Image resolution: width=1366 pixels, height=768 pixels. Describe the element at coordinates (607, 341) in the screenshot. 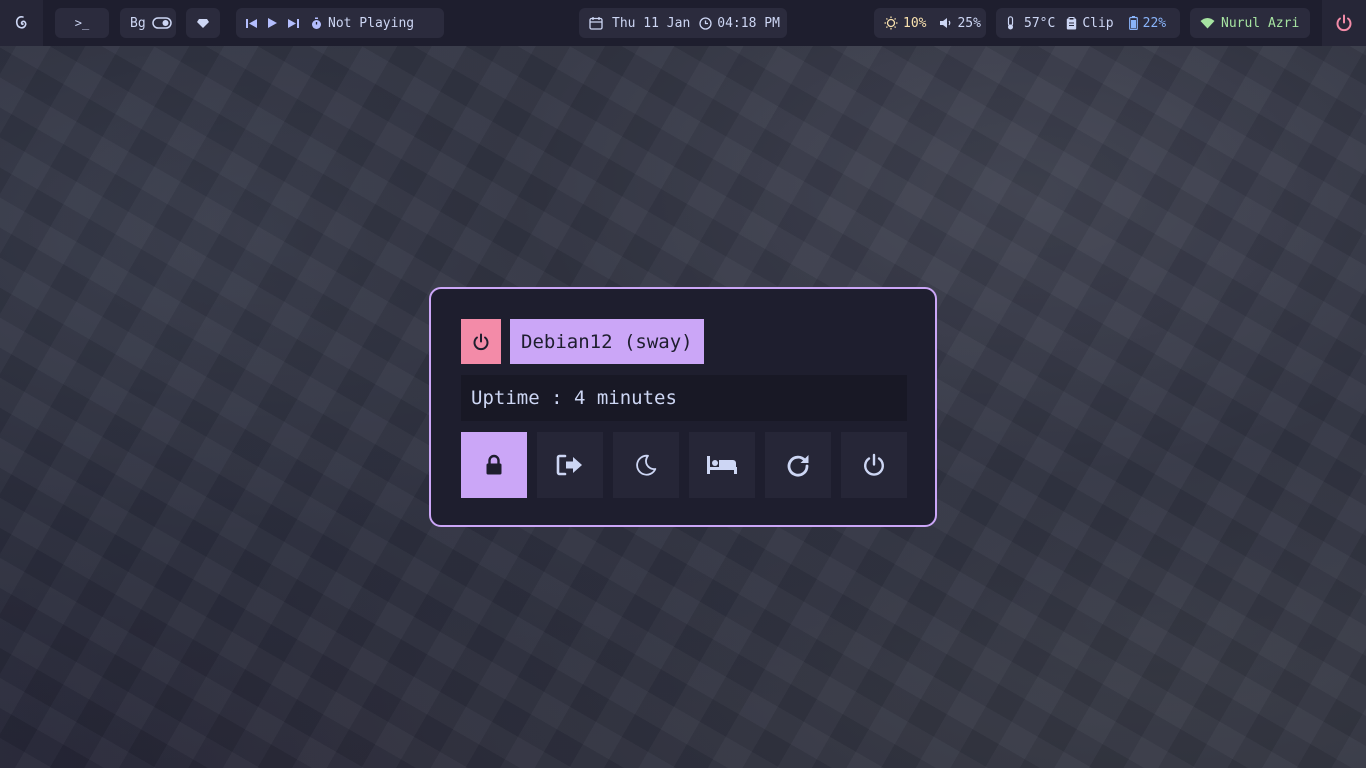

I see `host-label: Debian12 (sway)` at that location.